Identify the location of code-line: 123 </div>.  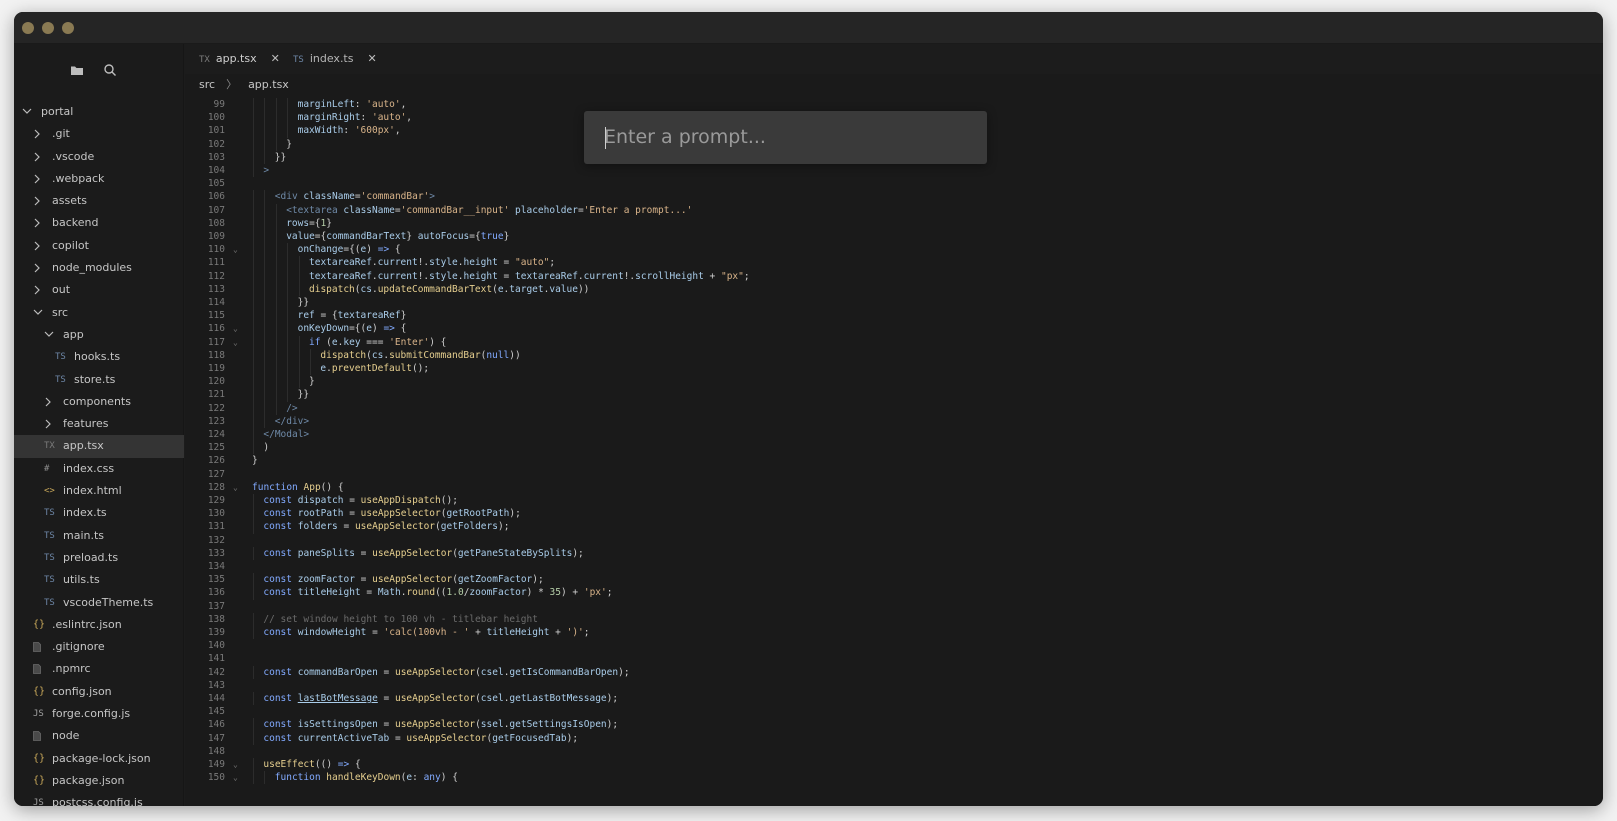
(894, 421).